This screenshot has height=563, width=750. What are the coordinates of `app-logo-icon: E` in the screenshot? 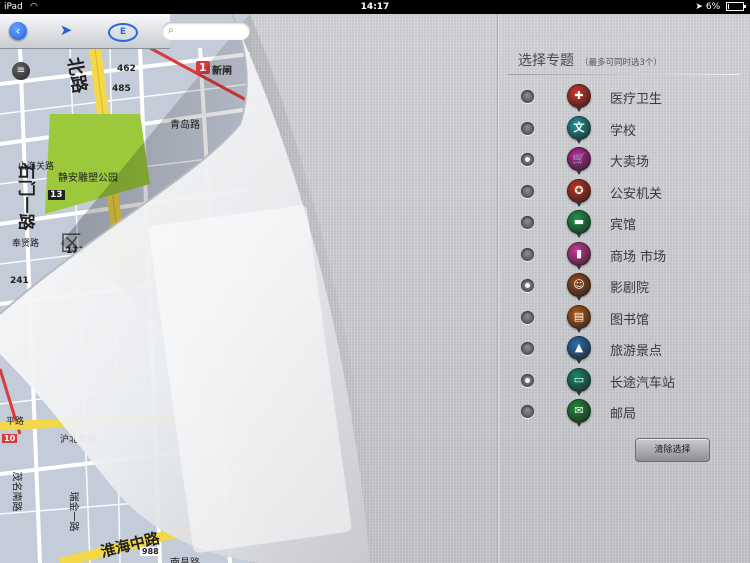 It's located at (123, 32).